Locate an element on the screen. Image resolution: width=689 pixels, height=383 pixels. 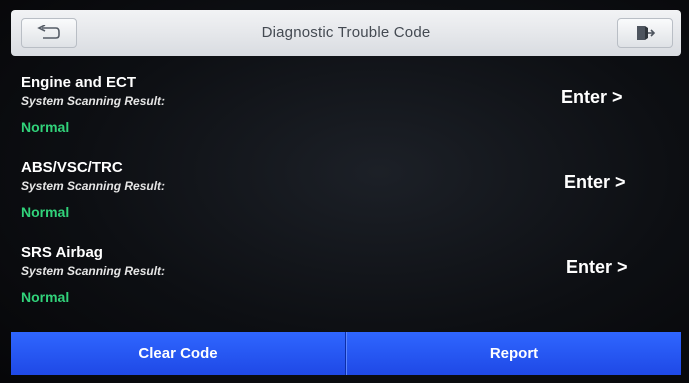
header-bar: Diagnostic Trouble Code is located at coordinates (346, 33).